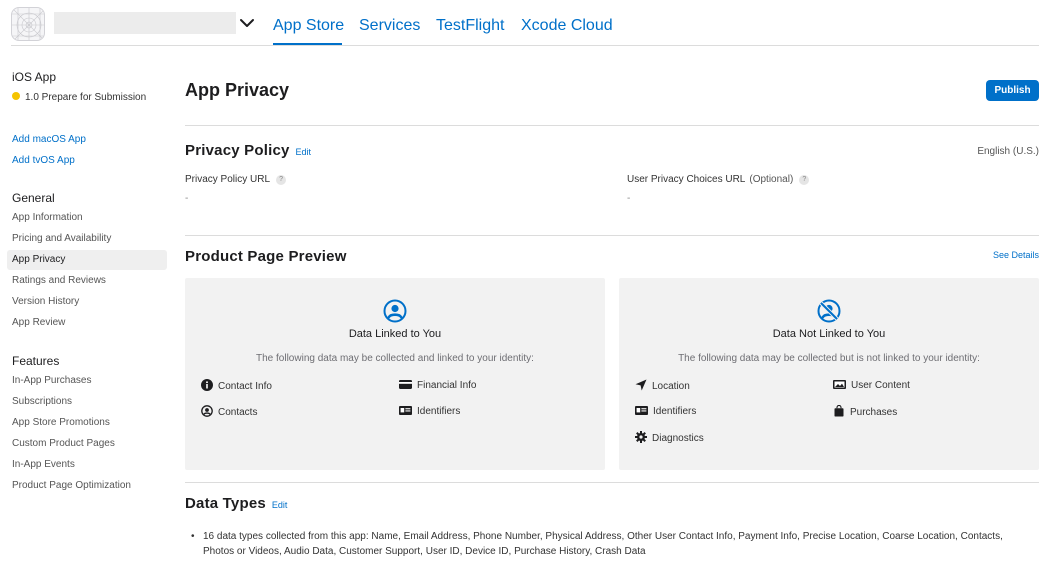 Image resolution: width=1052 pixels, height=562 pixels. Describe the element at coordinates (678, 438) in the screenshot. I see `category-label: Diagnostics` at that location.